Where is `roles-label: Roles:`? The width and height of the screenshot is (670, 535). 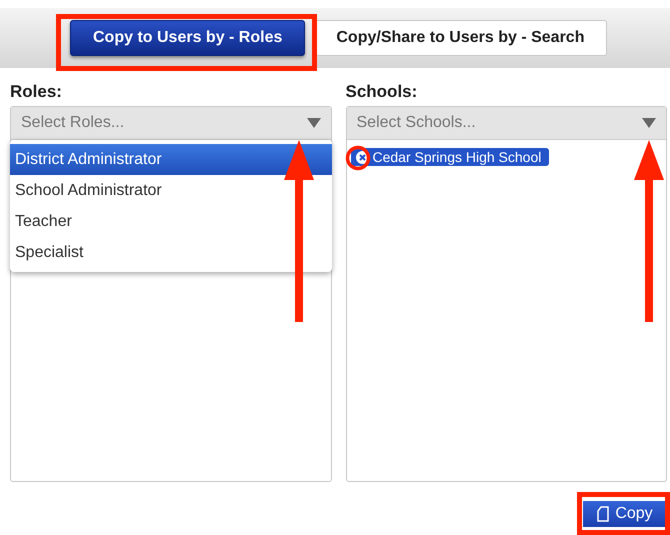
roles-label: Roles: is located at coordinates (36, 92).